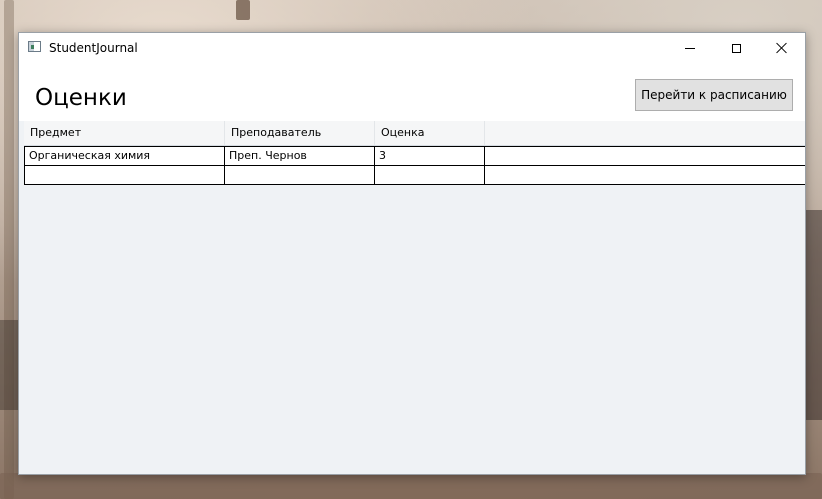 The width and height of the screenshot is (822, 499). What do you see at coordinates (430, 156) in the screenshot?
I see `cell-grade: 3` at bounding box center [430, 156].